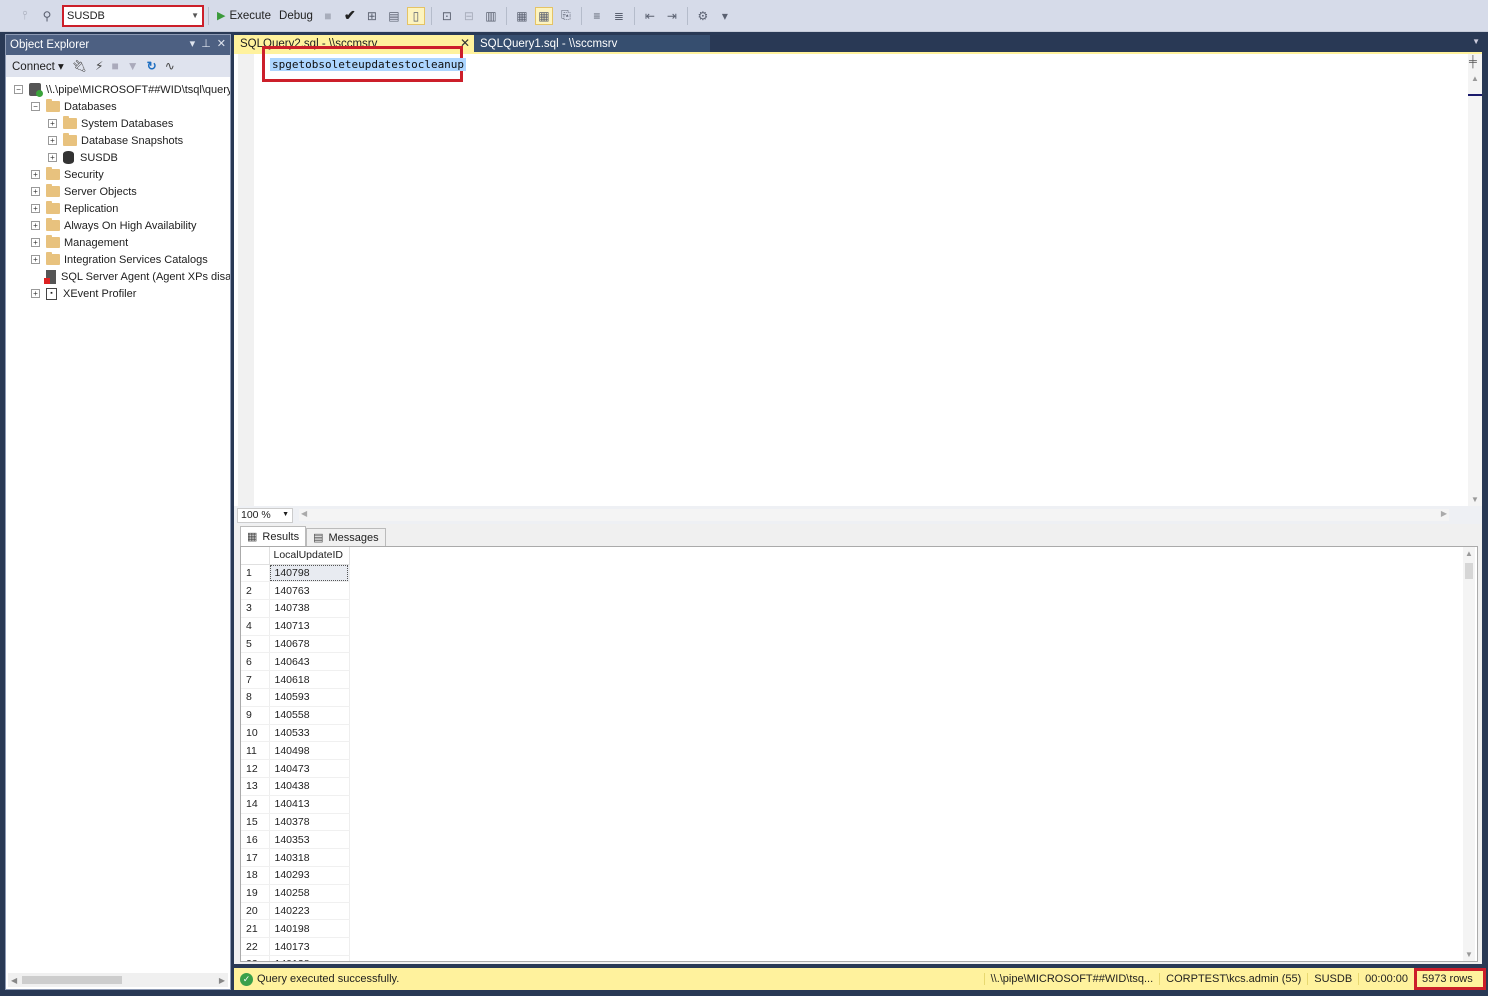 Image resolution: width=1488 pixels, height=996 pixels. What do you see at coordinates (415, 15) in the screenshot?
I see `intellisense-icon: ▯` at bounding box center [415, 15].